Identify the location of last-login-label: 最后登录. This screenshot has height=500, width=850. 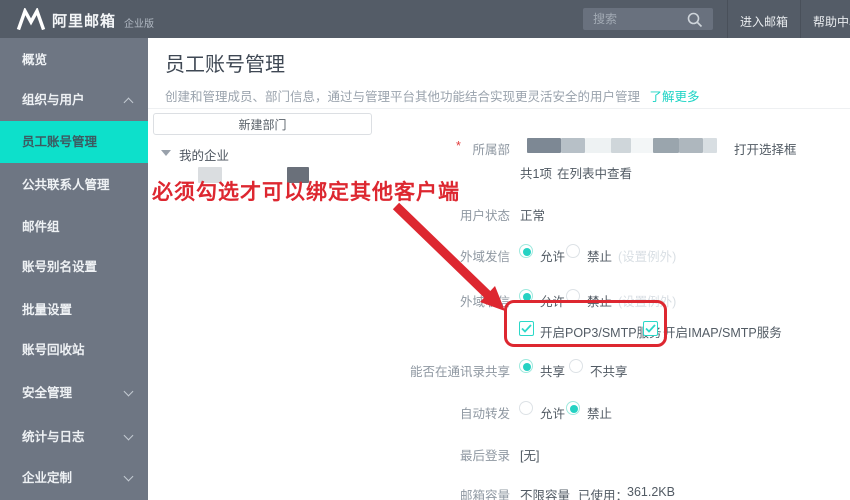
(484, 456).